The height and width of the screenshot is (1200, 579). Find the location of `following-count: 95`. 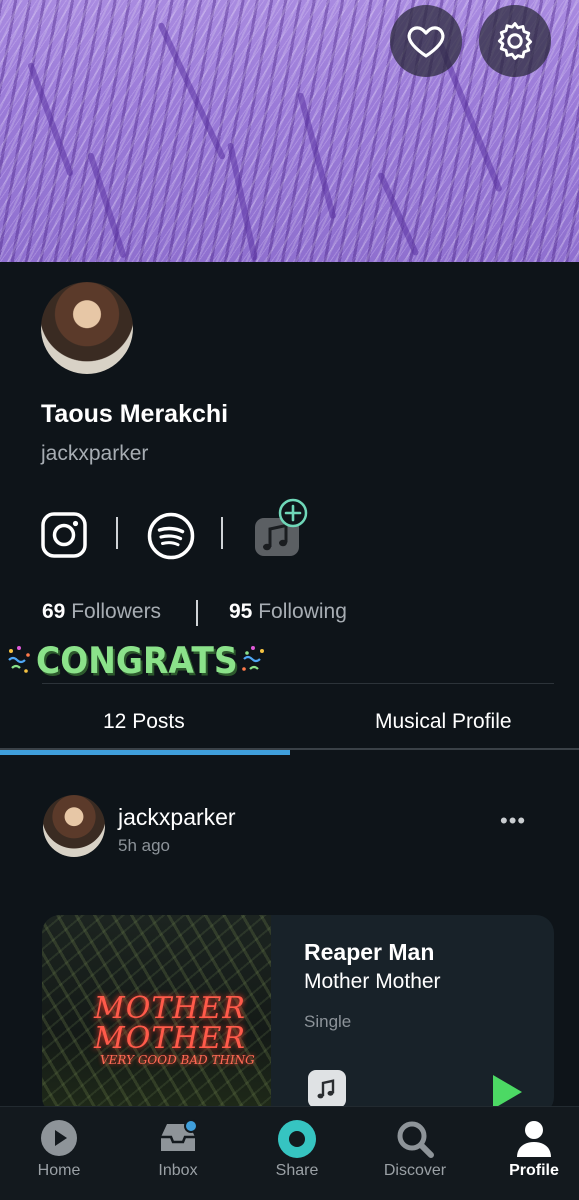

following-count: 95 is located at coordinates (241, 611).